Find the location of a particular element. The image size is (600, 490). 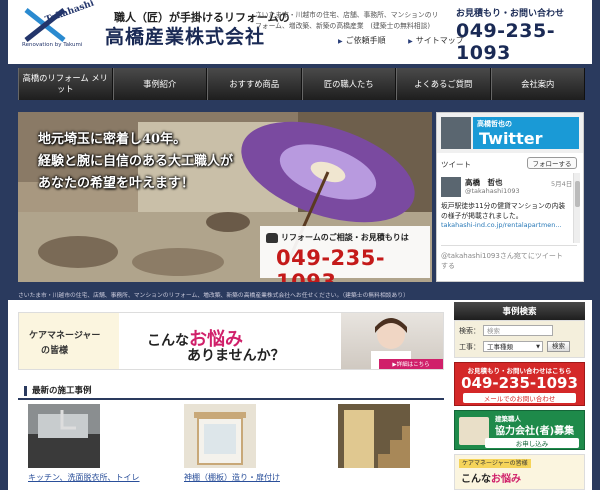

header-link-procedure: ▶ ご依頼手順 is located at coordinates (367, 40).